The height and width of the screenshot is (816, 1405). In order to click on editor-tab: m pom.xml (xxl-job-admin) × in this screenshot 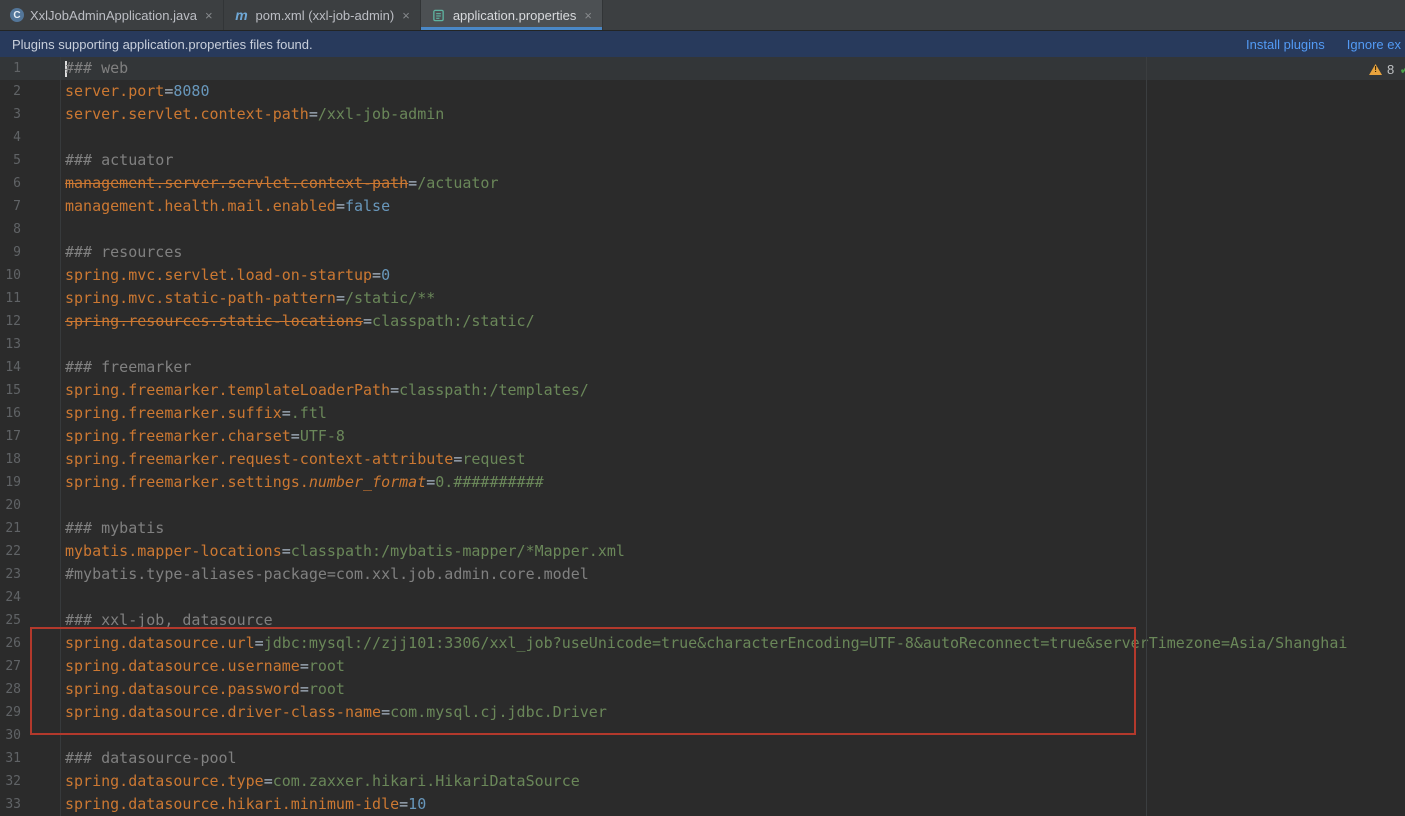, I will do `click(322, 15)`.